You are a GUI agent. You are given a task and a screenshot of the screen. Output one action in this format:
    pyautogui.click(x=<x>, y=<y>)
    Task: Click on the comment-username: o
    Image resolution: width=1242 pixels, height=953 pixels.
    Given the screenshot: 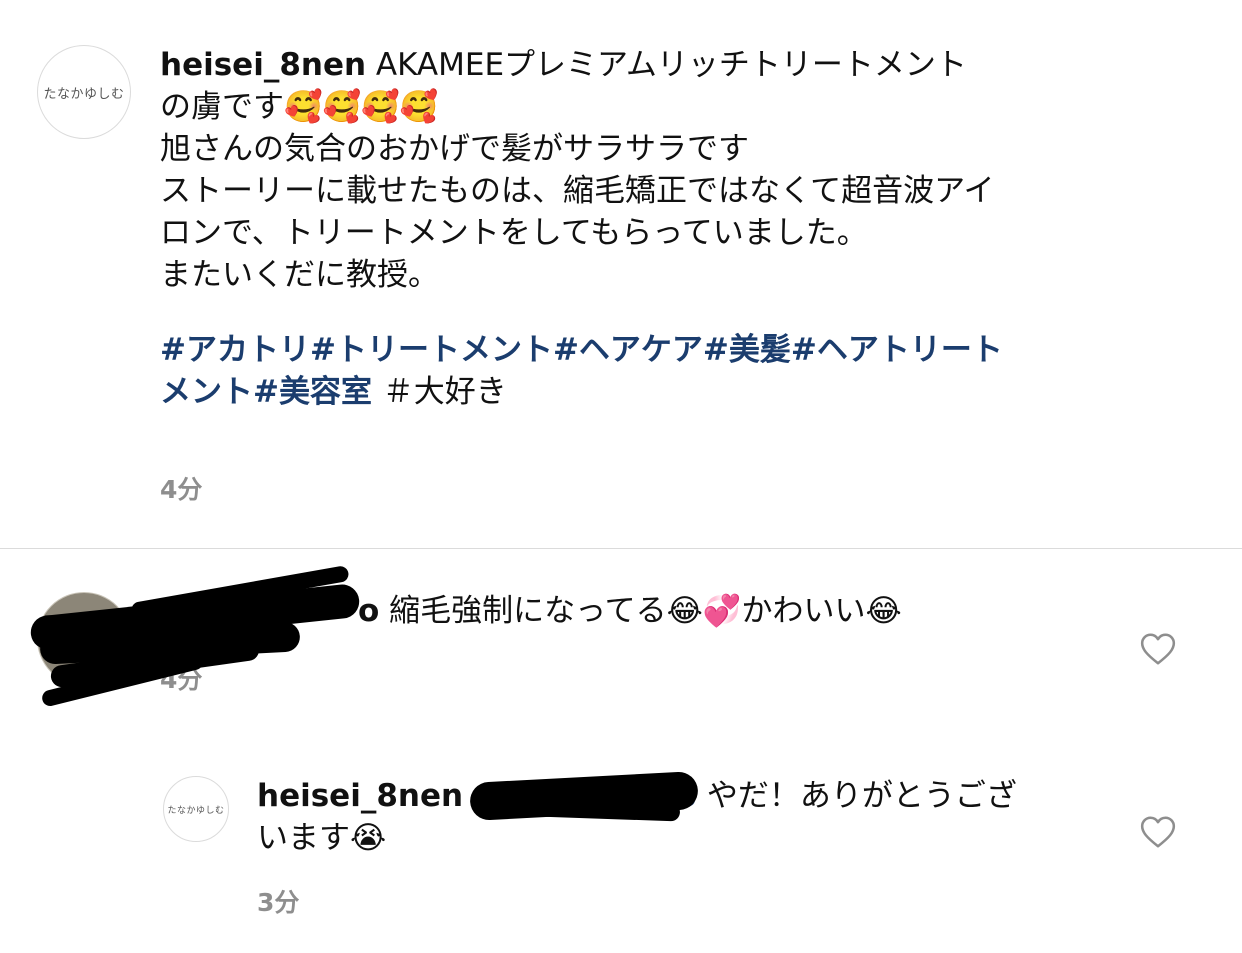 What is the action you would take?
    pyautogui.click(x=368, y=611)
    